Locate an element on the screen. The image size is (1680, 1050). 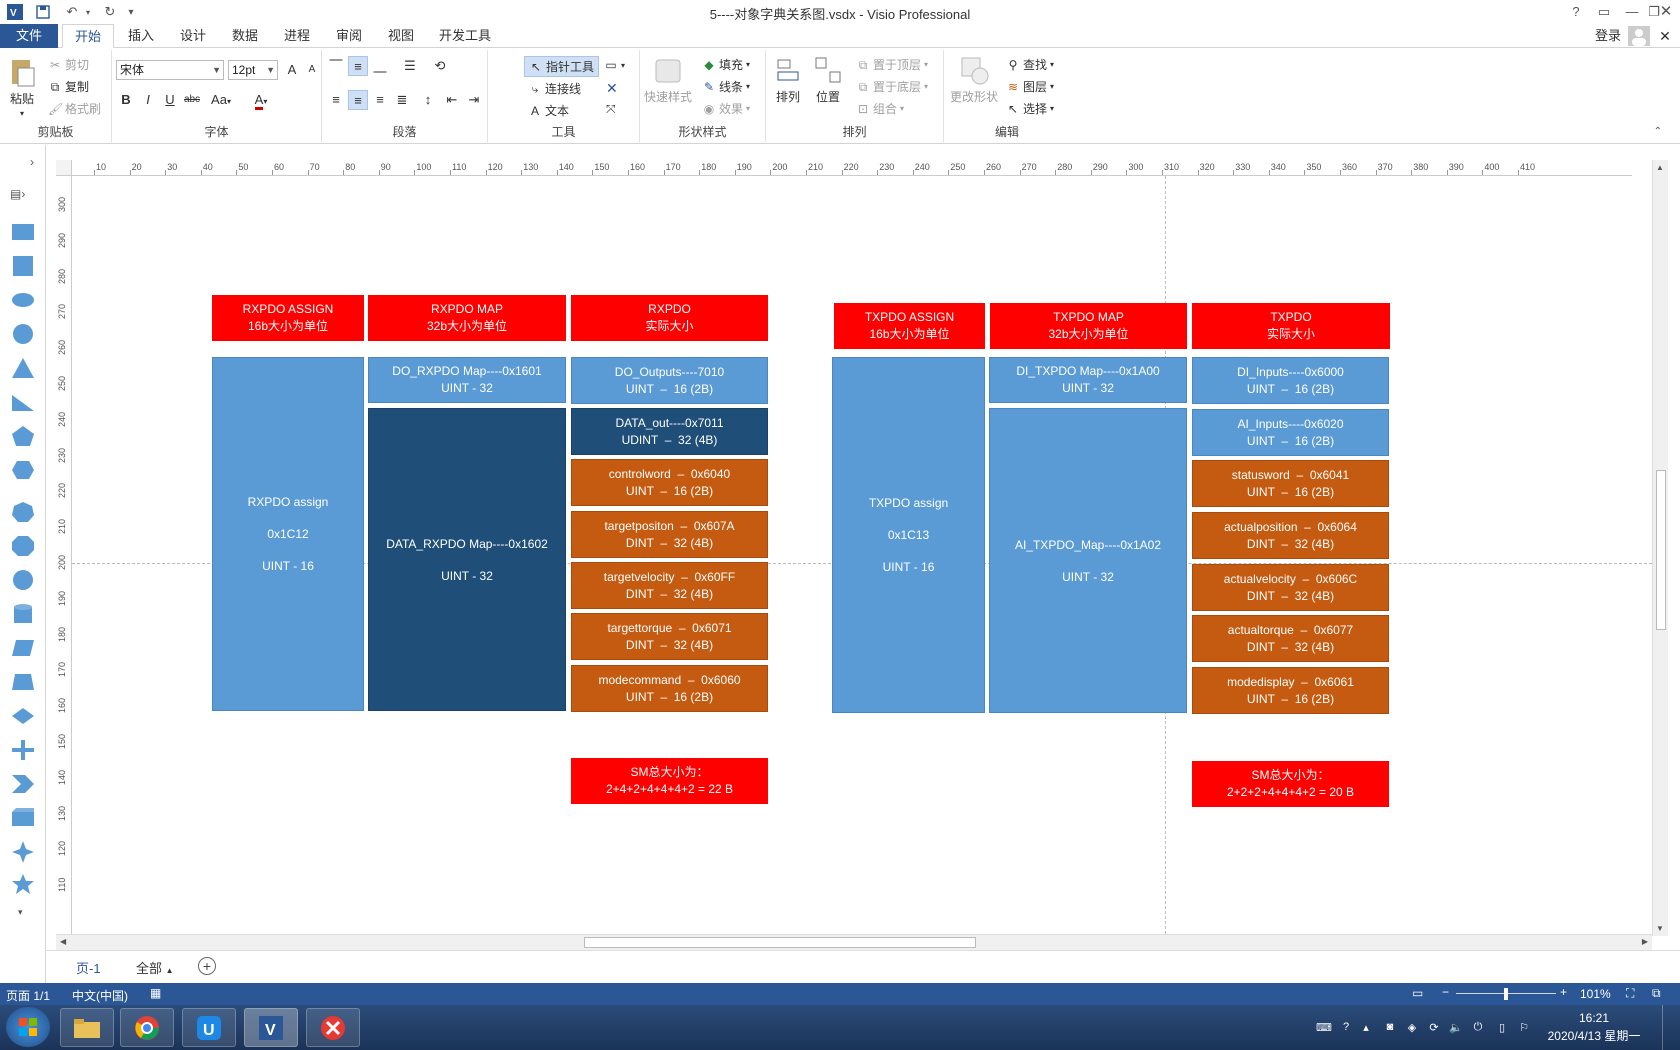
close-tool-icon: ✕ is located at coordinates (612, 88).